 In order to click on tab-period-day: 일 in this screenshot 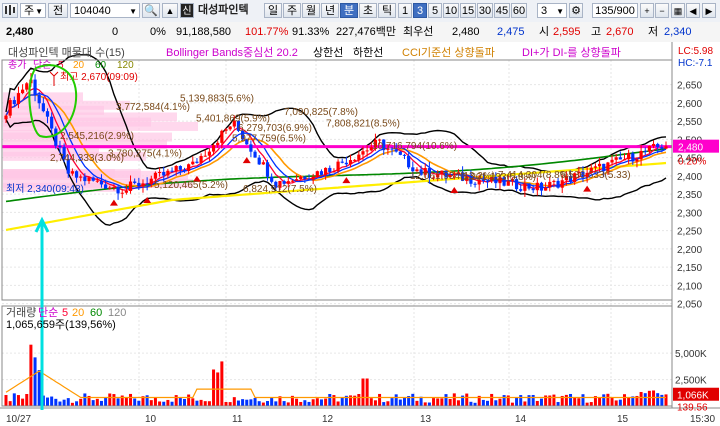, I will do `click(273, 10)`.